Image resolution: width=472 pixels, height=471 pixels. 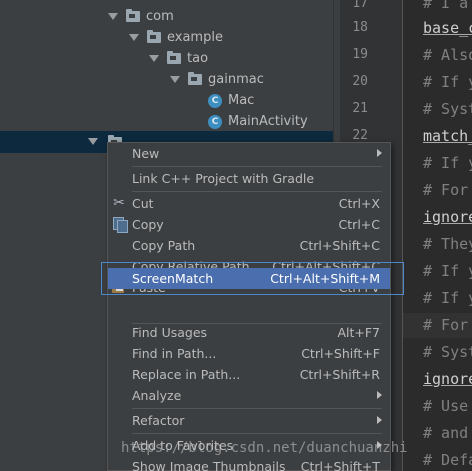 I want to click on menu-item-link-cpp-project: Link C++ Project with Gradle, so click(x=249, y=178).